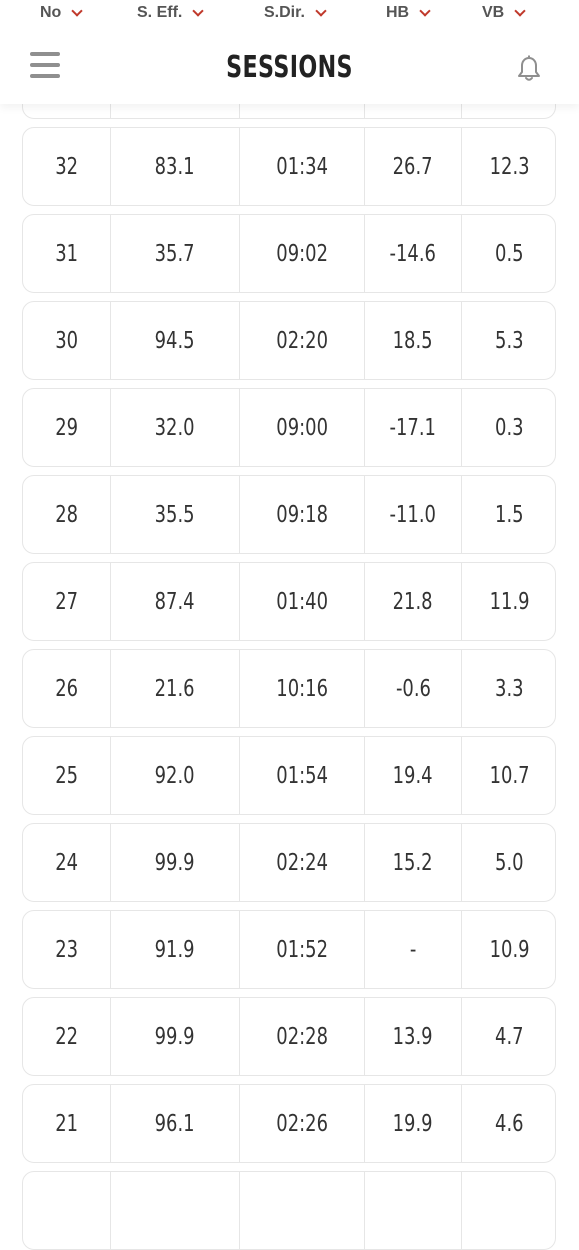  Describe the element at coordinates (175, 1123) in the screenshot. I see `cell-session-efficiency: 96.1` at that location.